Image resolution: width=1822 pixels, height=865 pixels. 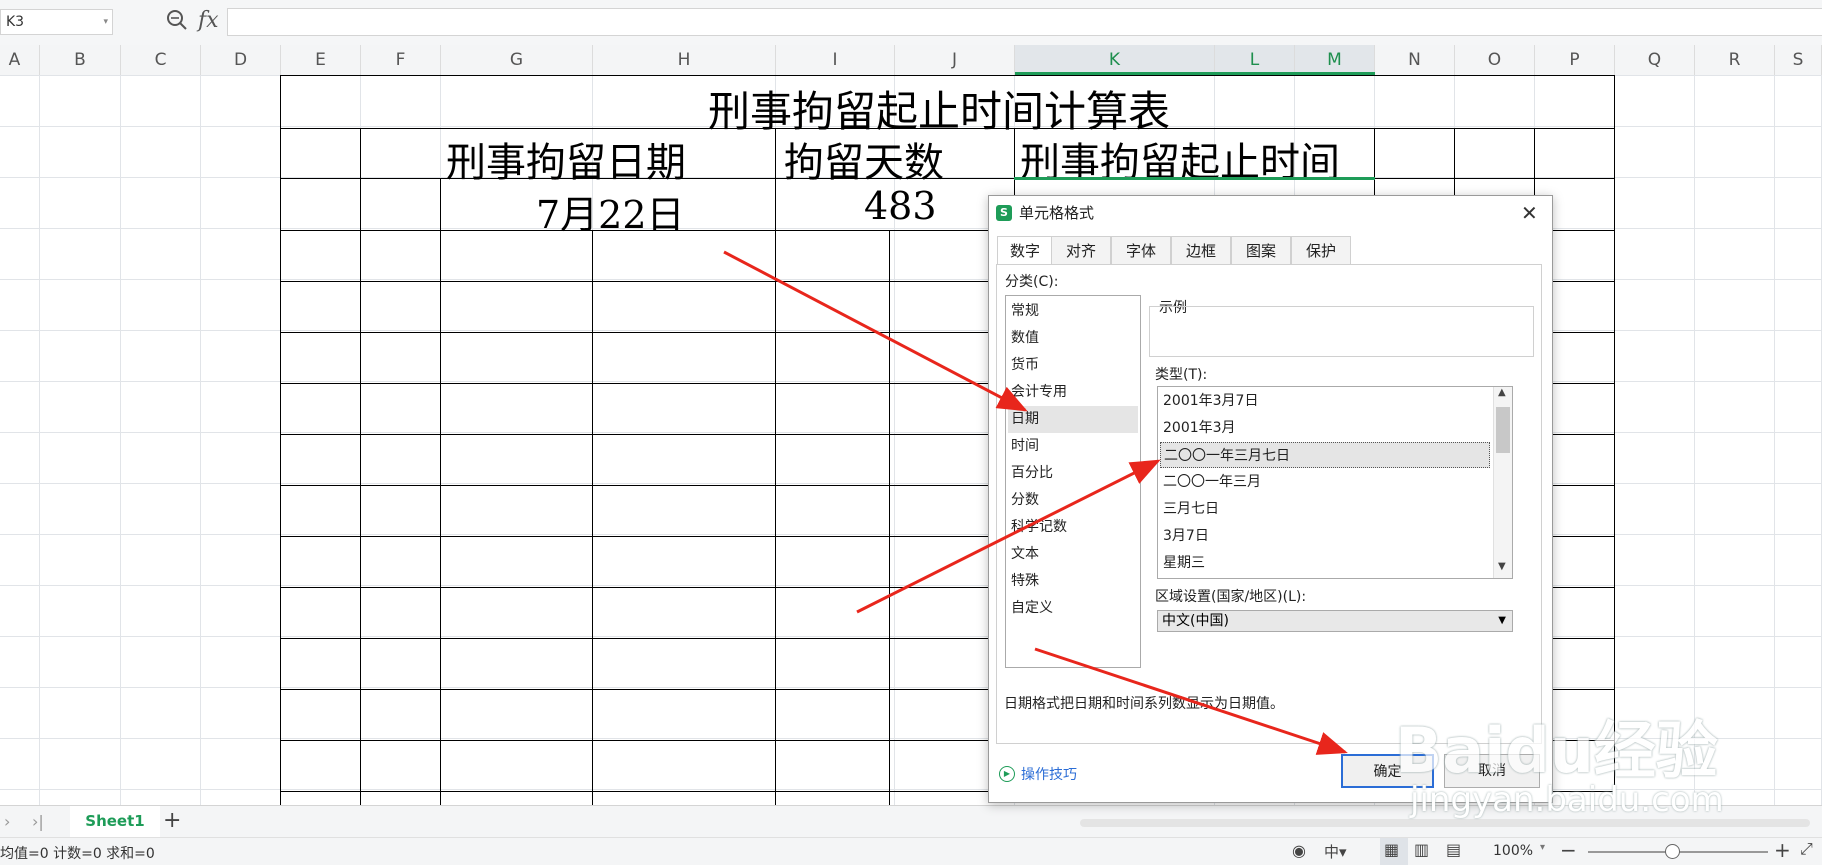 I want to click on baidu-watermark: Baidu经验, so click(x=1556, y=745).